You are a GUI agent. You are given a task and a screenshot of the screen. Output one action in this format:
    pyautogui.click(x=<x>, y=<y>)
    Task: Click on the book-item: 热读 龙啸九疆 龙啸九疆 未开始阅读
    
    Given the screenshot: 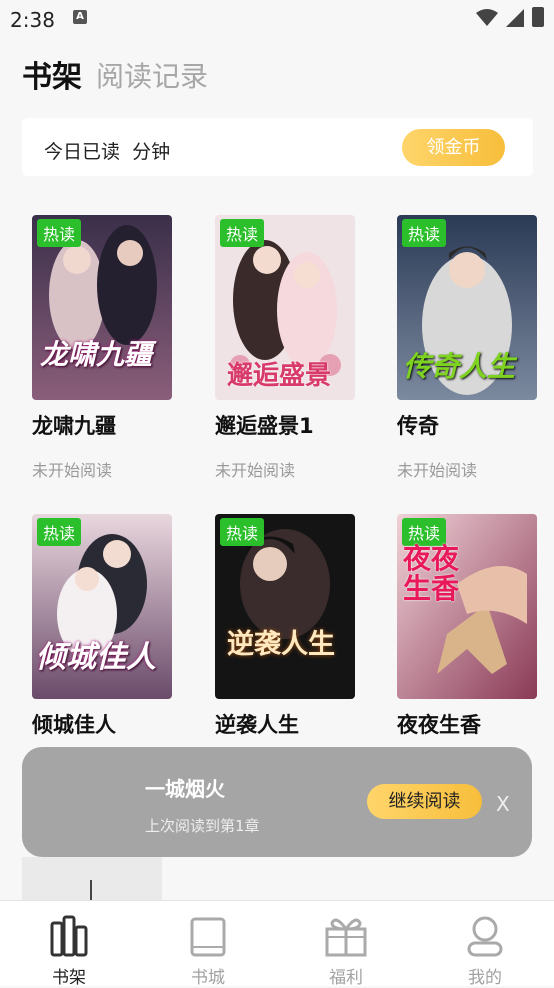 What is the action you would take?
    pyautogui.click(x=102, y=347)
    